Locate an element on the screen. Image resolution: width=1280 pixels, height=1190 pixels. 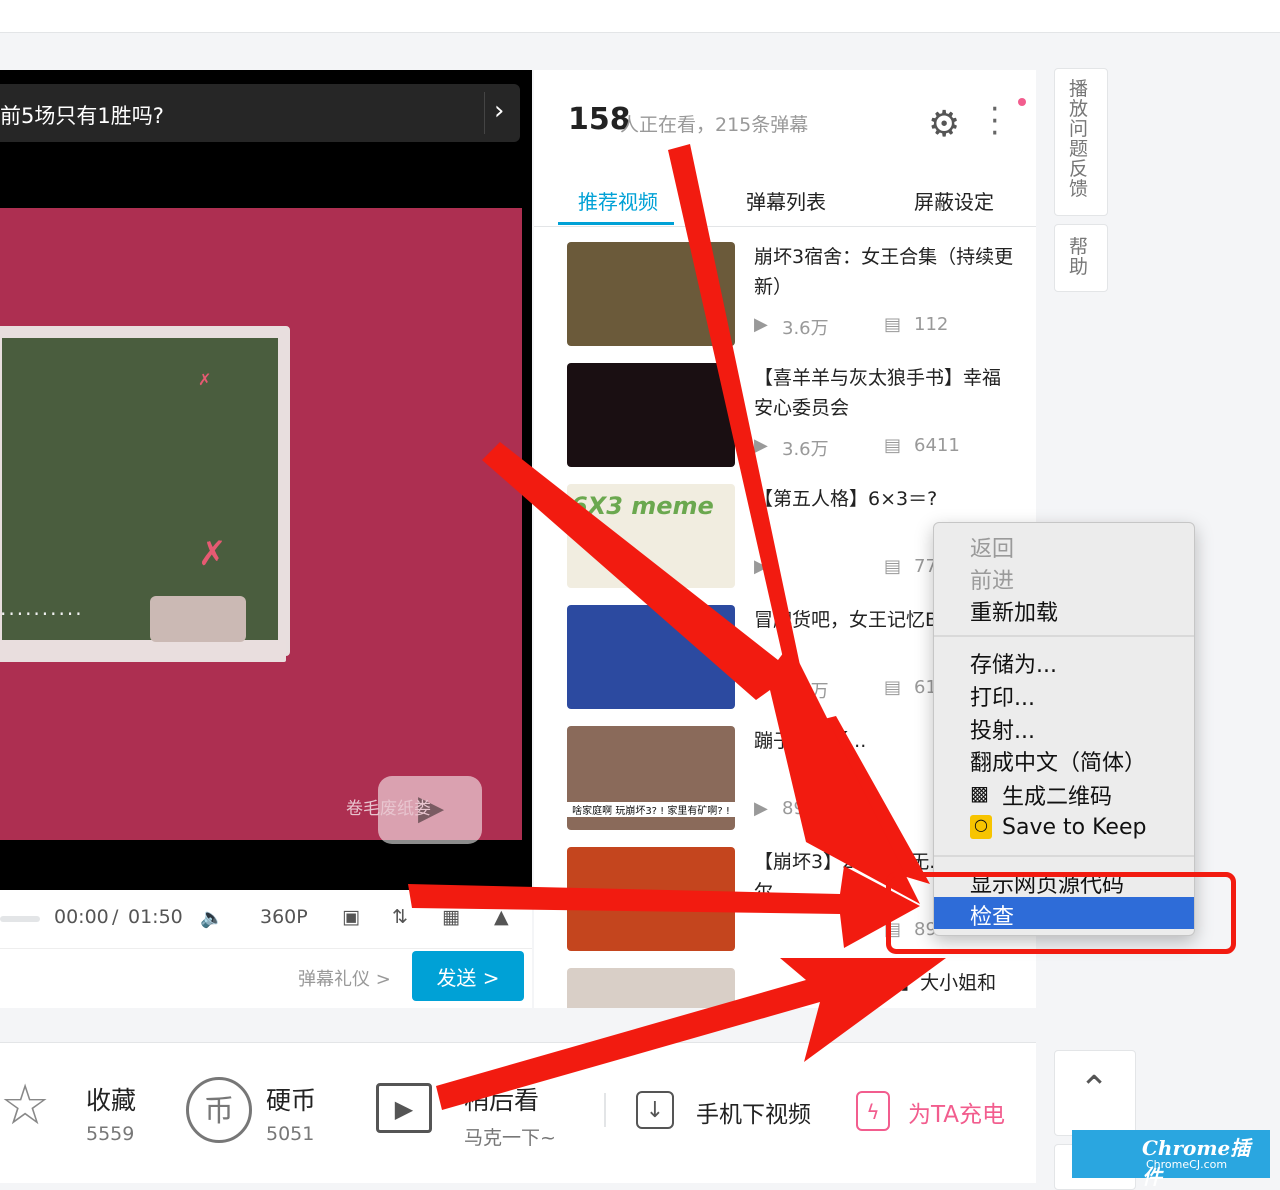
thumb-caption: 6X3 meme is located at coordinates (642, 506).